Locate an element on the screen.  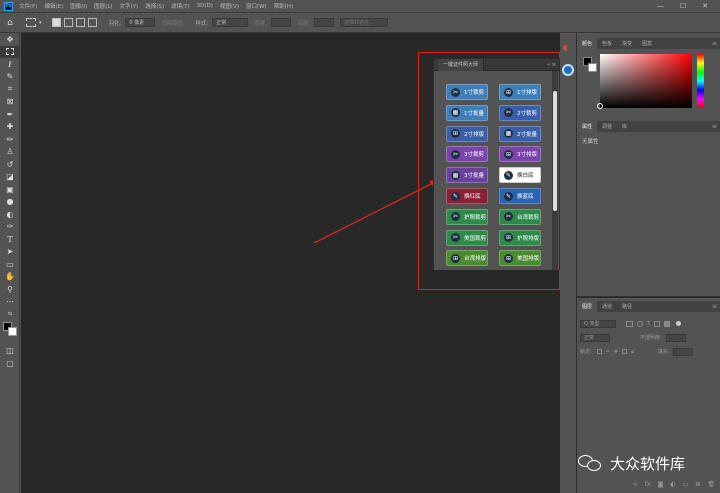
plugin-button: ⊞ 2寸排版 is located at coordinates (467, 133).